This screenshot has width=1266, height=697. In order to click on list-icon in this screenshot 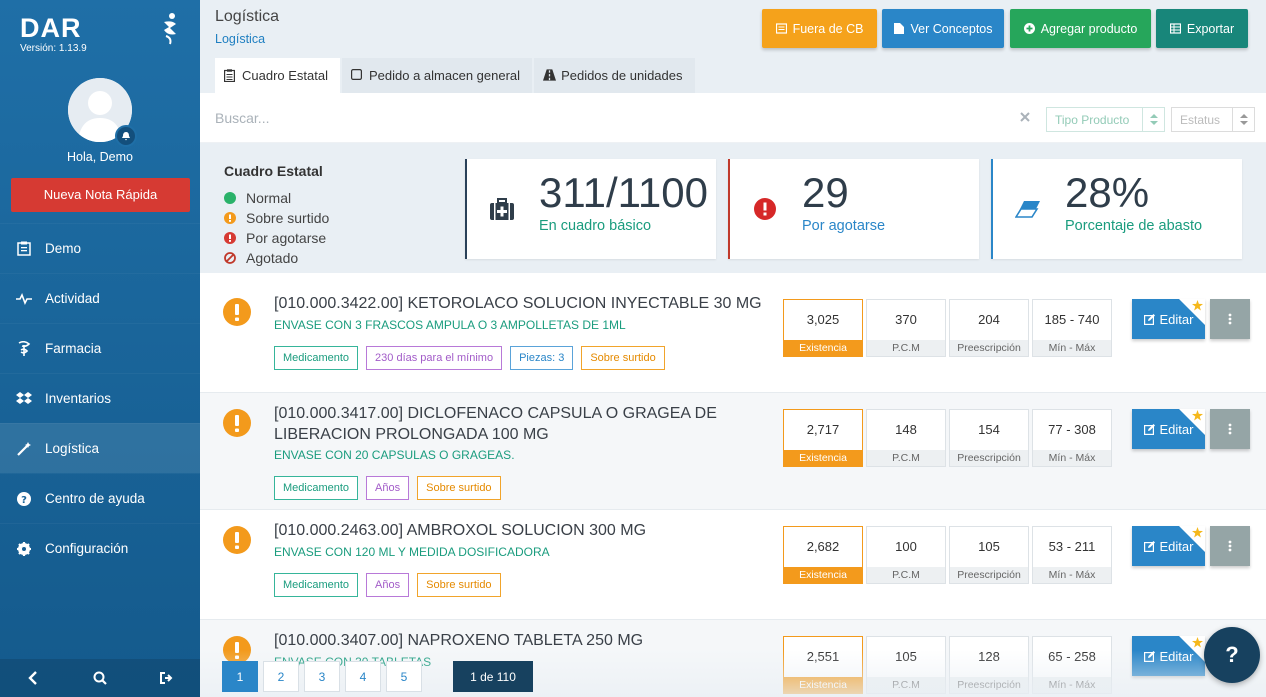, I will do `click(781, 28)`.